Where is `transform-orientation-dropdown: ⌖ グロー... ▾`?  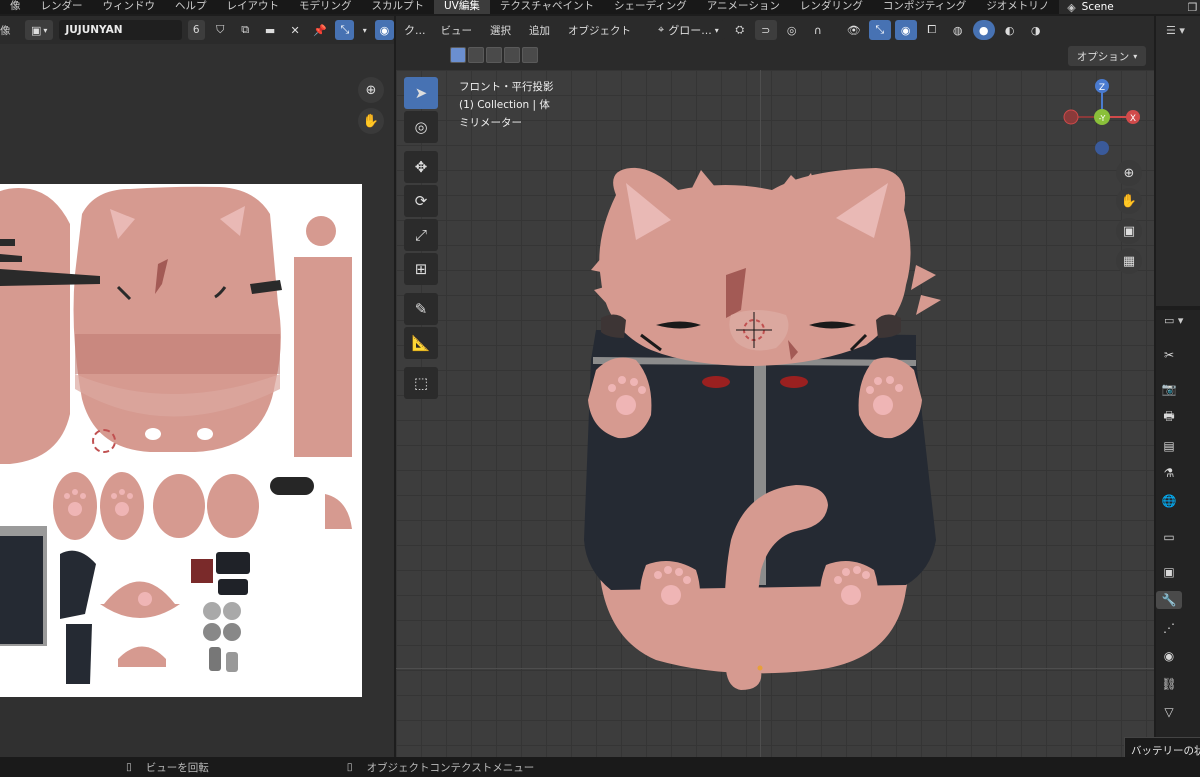
transform-orientation-dropdown: ⌖ グロー... ▾ is located at coordinates (688, 30).